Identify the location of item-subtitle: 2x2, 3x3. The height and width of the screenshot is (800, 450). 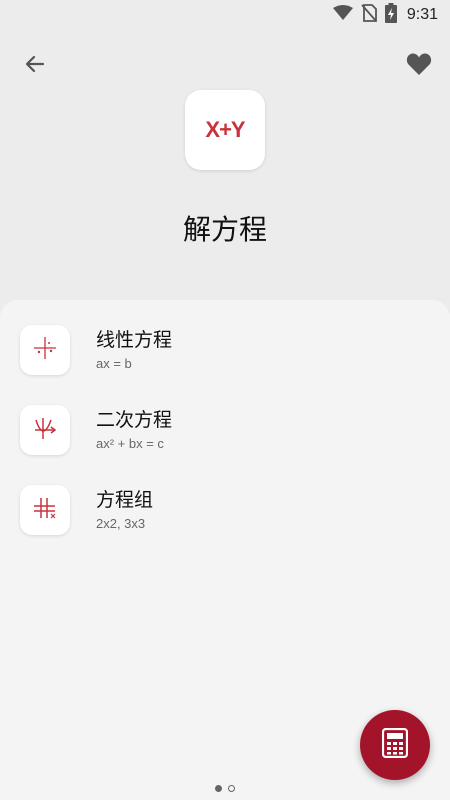
(121, 523).